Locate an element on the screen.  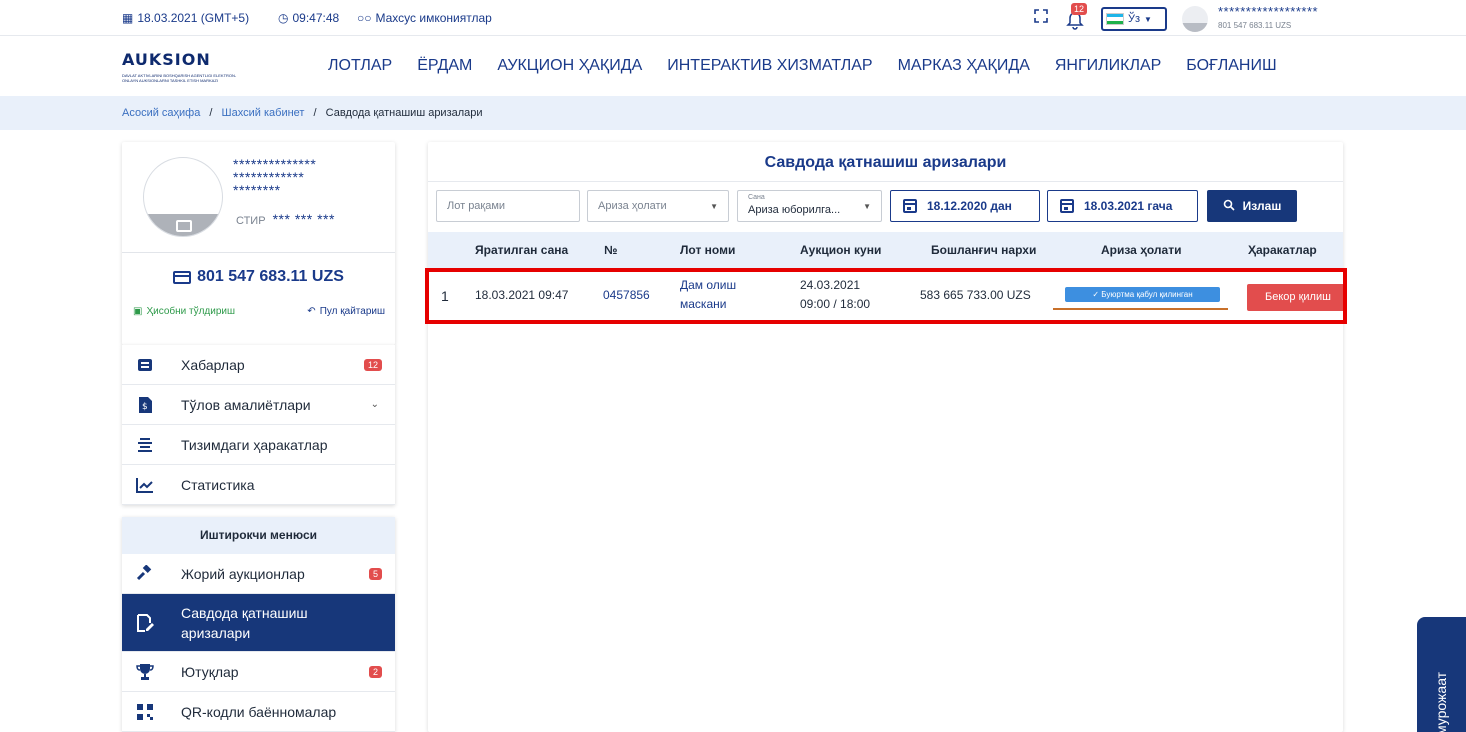
status-underline is located at coordinates (1140, 309).